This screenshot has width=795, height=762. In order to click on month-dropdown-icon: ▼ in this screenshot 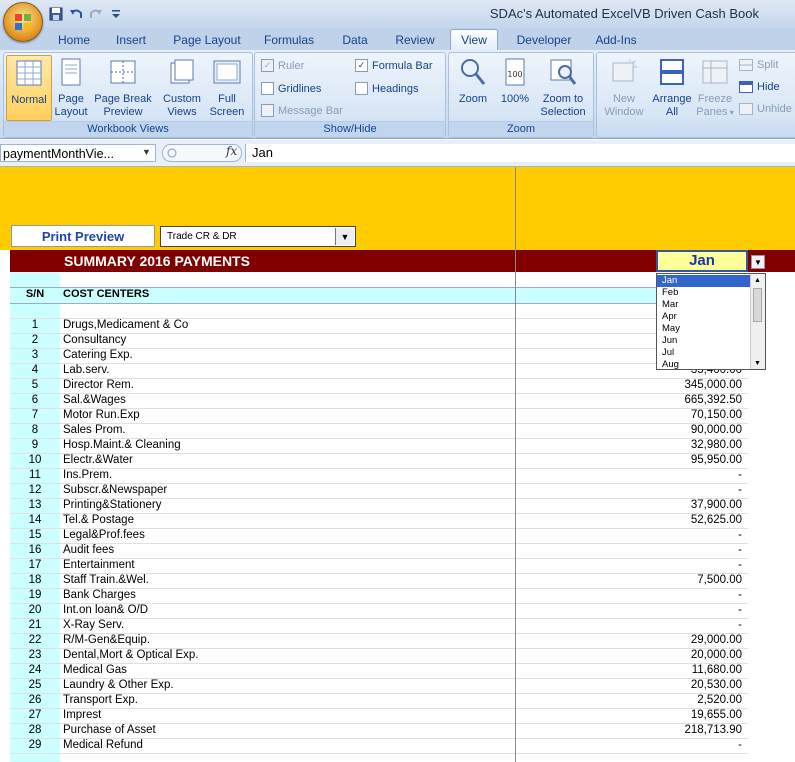, I will do `click(758, 262)`.